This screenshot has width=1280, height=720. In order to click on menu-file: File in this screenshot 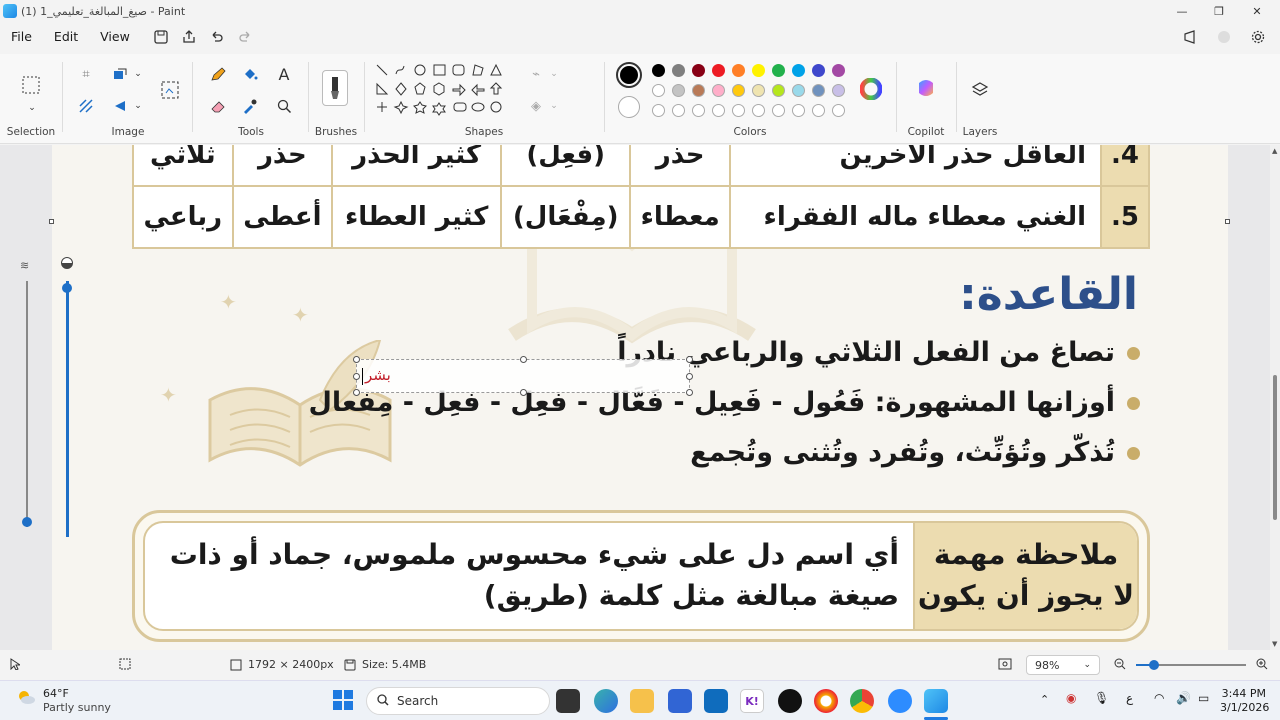, I will do `click(21, 37)`.